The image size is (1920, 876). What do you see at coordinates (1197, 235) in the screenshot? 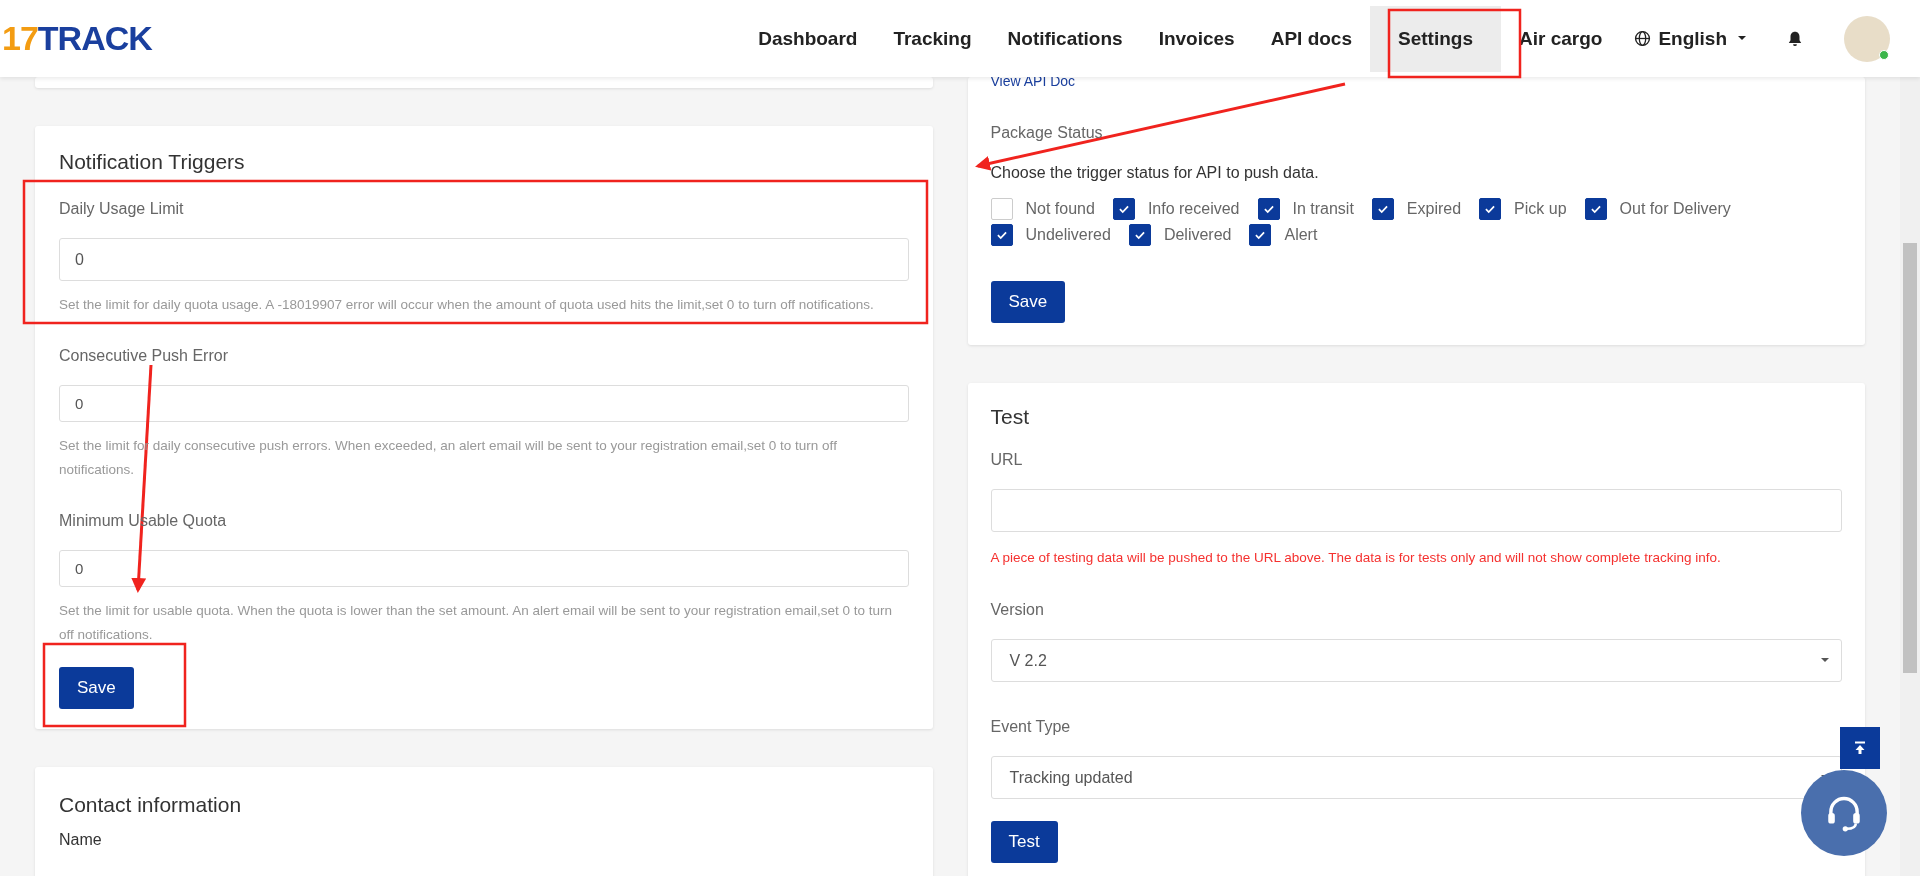
I see `checkbox-label: Delivered` at bounding box center [1197, 235].